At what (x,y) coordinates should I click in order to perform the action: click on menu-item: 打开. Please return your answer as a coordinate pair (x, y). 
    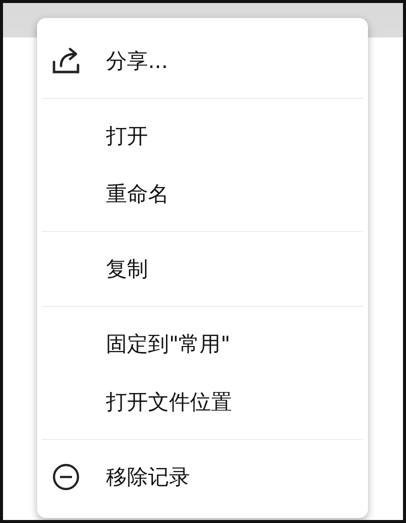
    Looking at the image, I should click on (127, 136).